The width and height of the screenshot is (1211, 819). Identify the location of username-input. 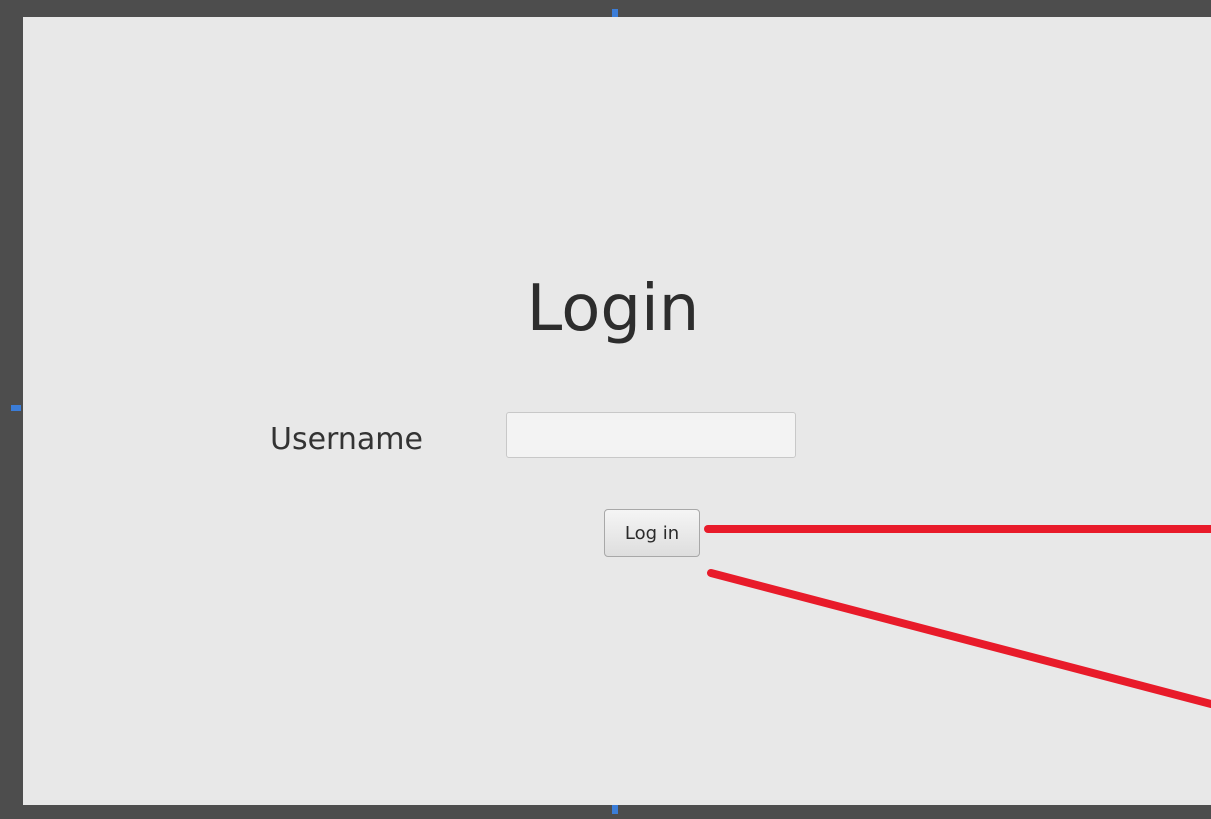
(651, 435).